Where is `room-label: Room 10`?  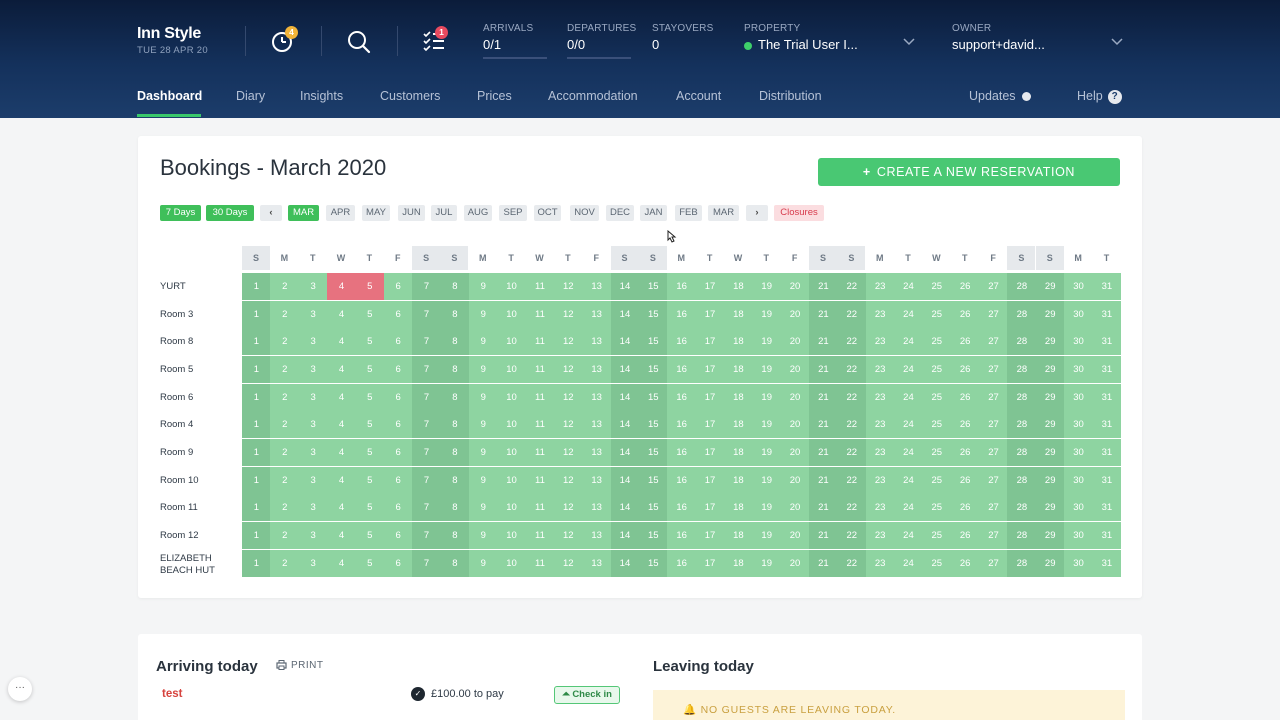 room-label: Room 10 is located at coordinates (195, 481).